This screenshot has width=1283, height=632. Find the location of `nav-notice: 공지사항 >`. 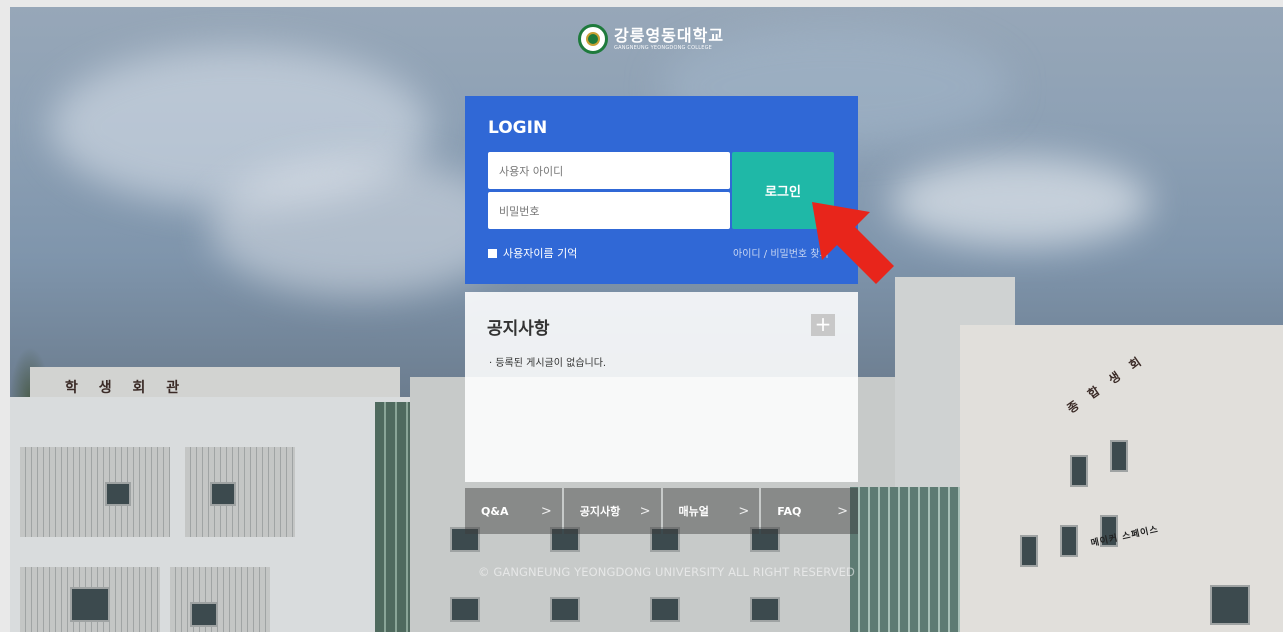

nav-notice: 공지사항 > is located at coordinates (612, 511).